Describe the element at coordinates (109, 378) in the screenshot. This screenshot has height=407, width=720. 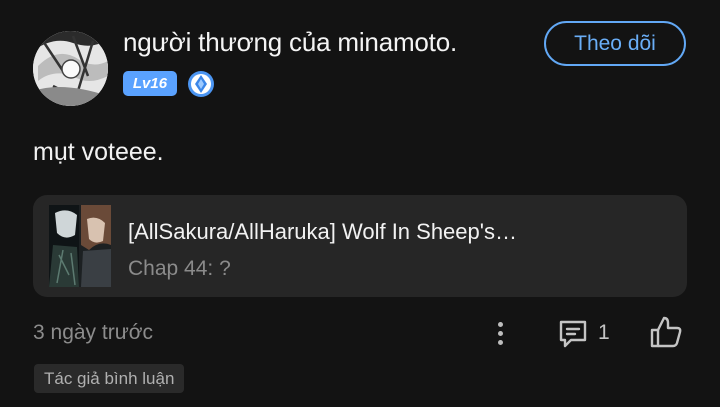
I see `author-comment-tag: Tác giả bình luận` at that location.